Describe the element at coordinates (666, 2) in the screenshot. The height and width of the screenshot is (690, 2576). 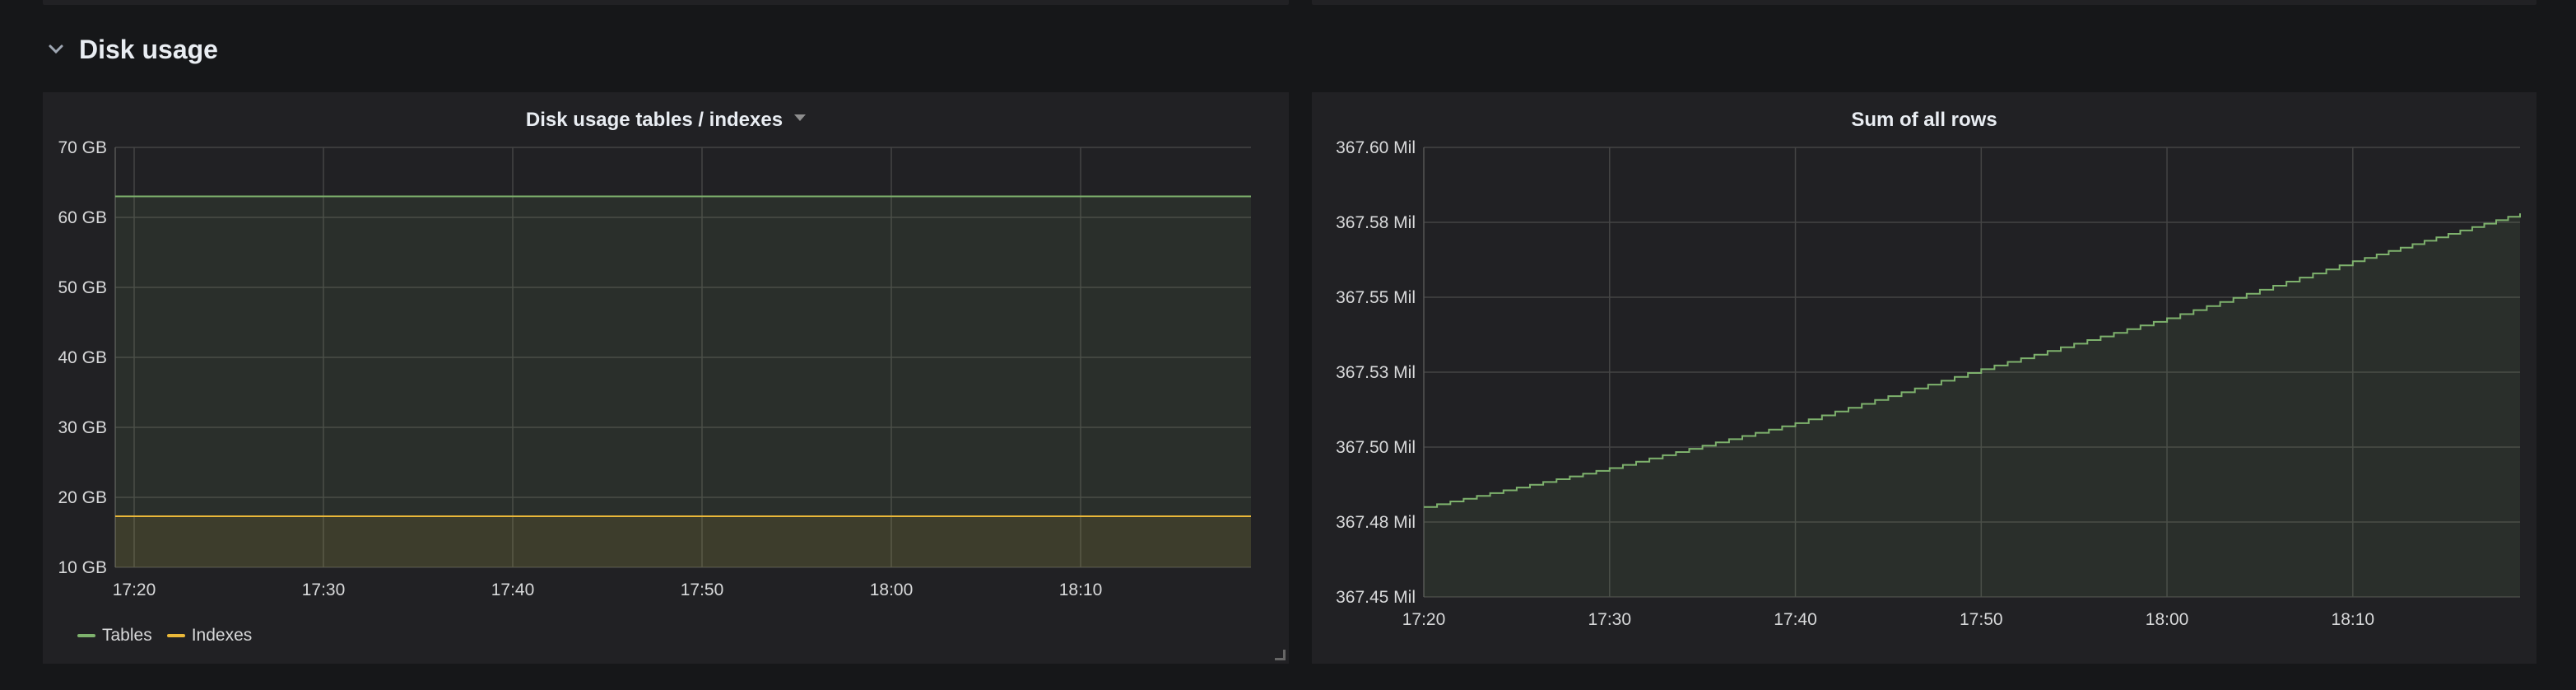
I see `panel-above-left` at that location.